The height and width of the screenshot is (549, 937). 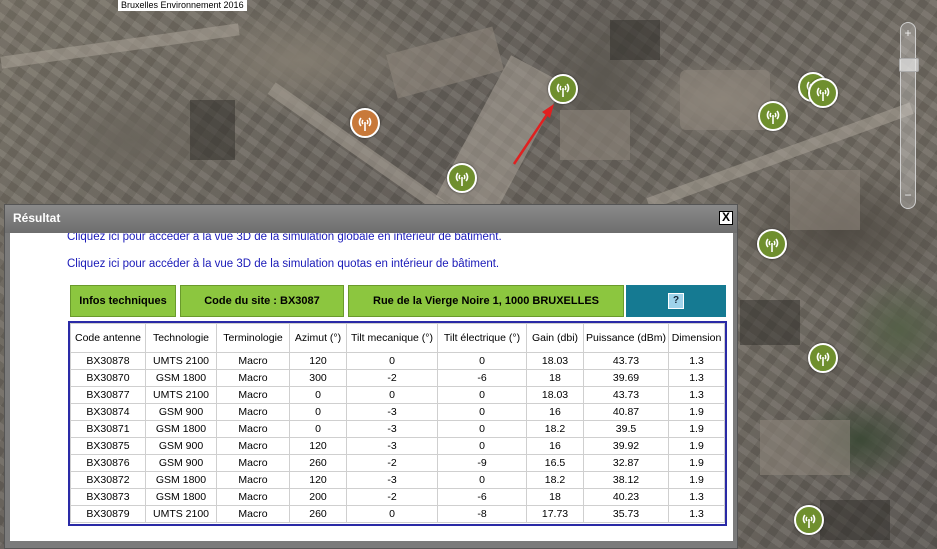 I want to click on column-header: Dimension, so click(x=696, y=338).